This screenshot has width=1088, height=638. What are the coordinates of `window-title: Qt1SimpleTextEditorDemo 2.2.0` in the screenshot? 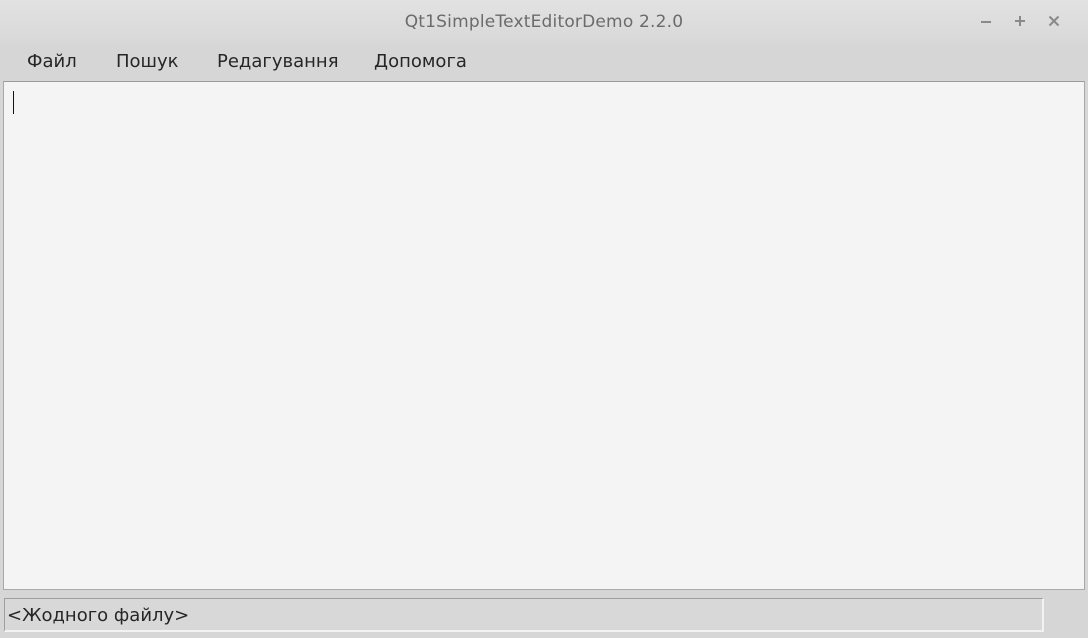 It's located at (544, 22).